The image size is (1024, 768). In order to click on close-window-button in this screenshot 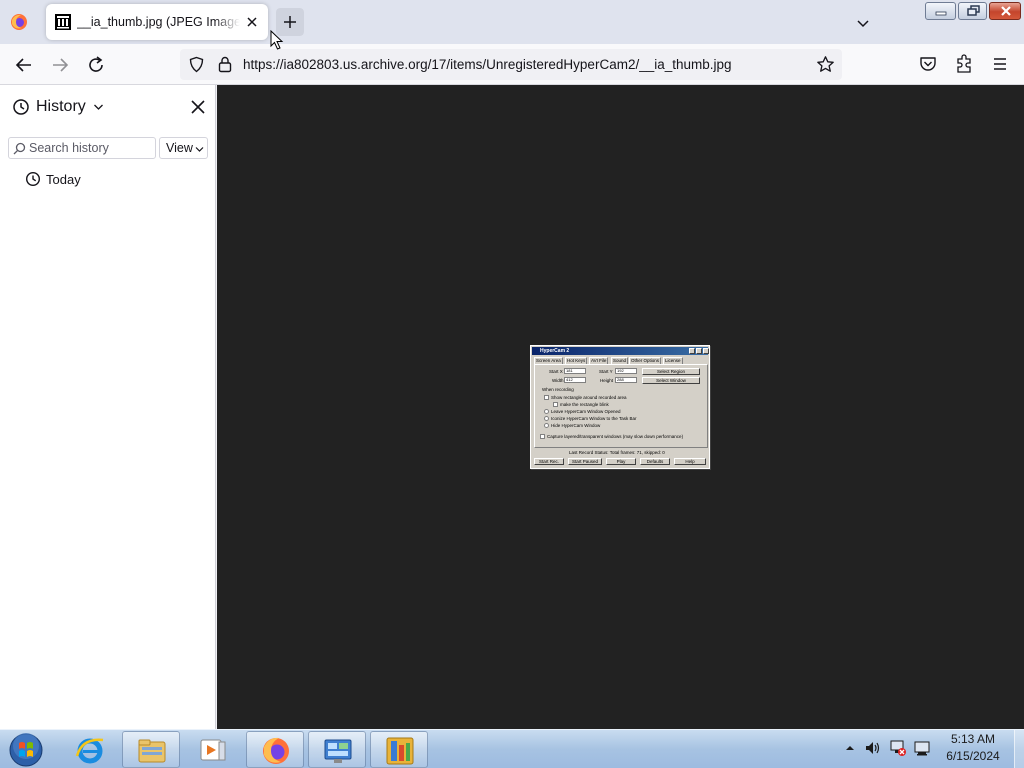, I will do `click(1005, 11)`.